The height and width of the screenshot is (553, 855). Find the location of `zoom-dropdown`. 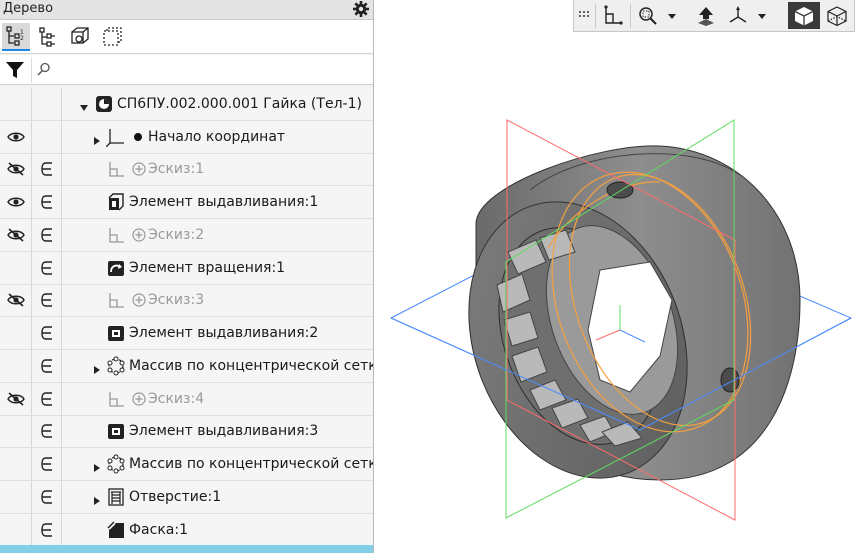

zoom-dropdown is located at coordinates (672, 15).